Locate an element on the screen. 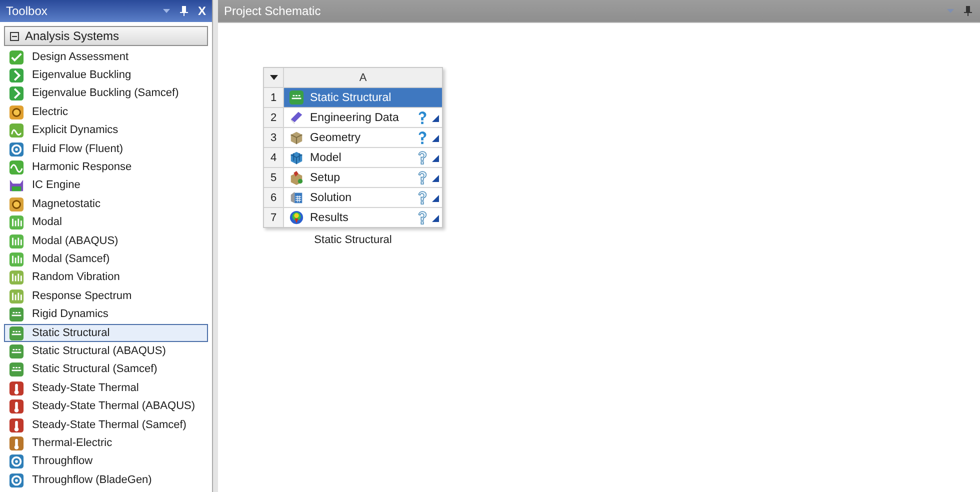 The image size is (980, 492). box-icon is located at coordinates (296, 137).